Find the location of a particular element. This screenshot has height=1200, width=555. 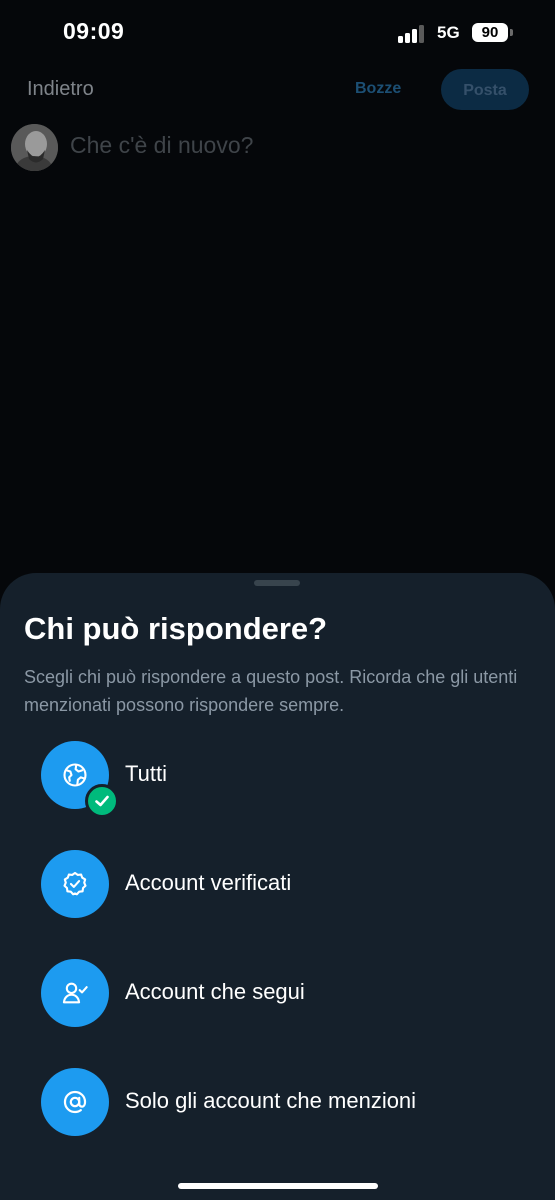

drafts-button: Bozze is located at coordinates (378, 89).